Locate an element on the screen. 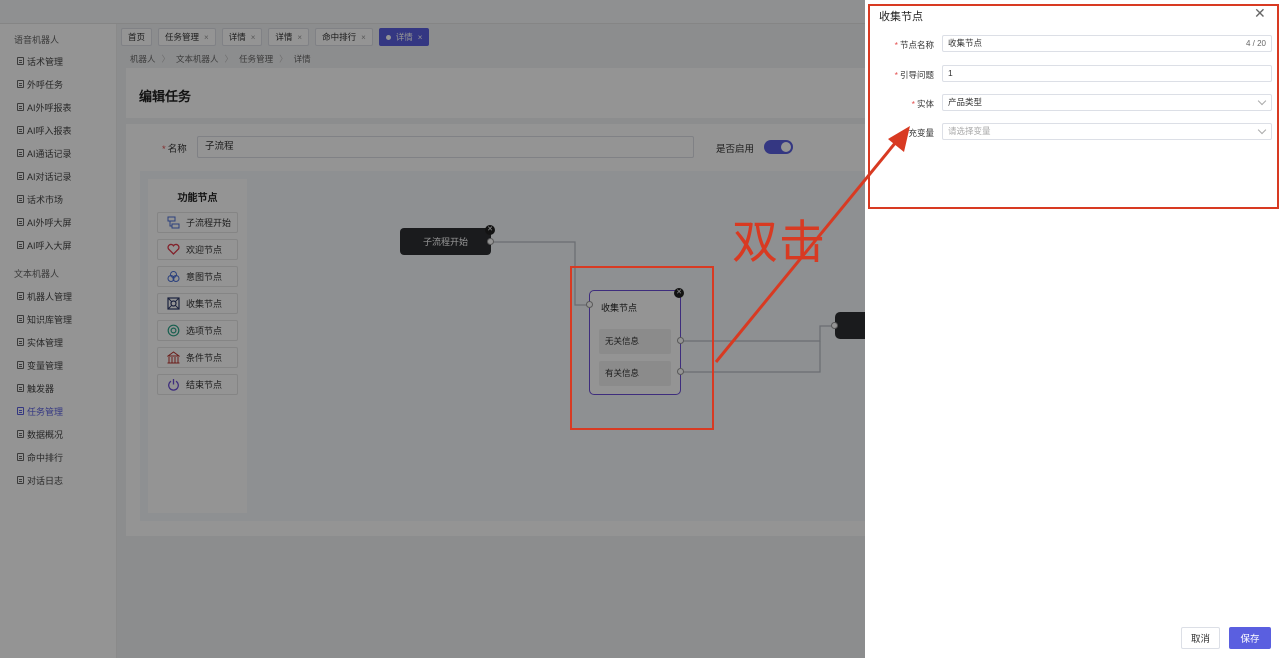  annotation-highlight-drawer is located at coordinates (1073, 106).